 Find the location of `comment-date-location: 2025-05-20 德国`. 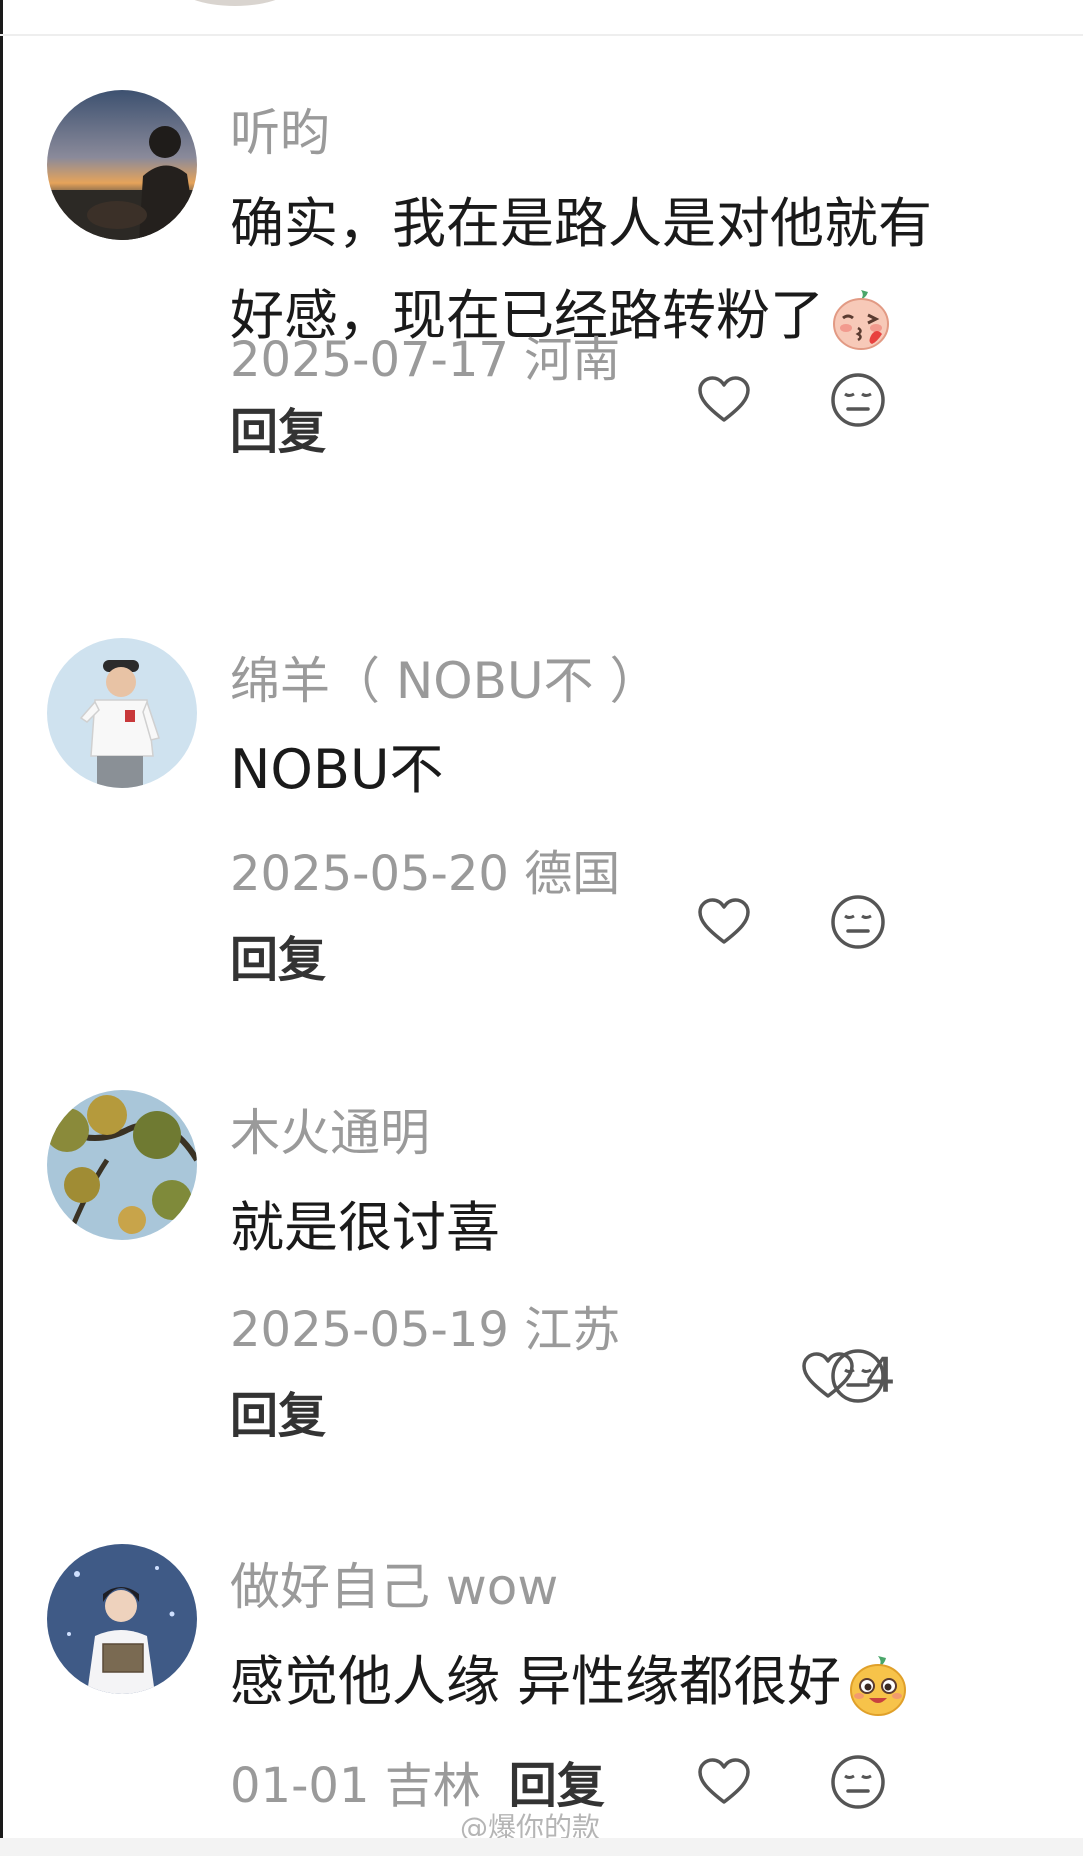

comment-date-location: 2025-05-20 德国 is located at coordinates (425, 874).